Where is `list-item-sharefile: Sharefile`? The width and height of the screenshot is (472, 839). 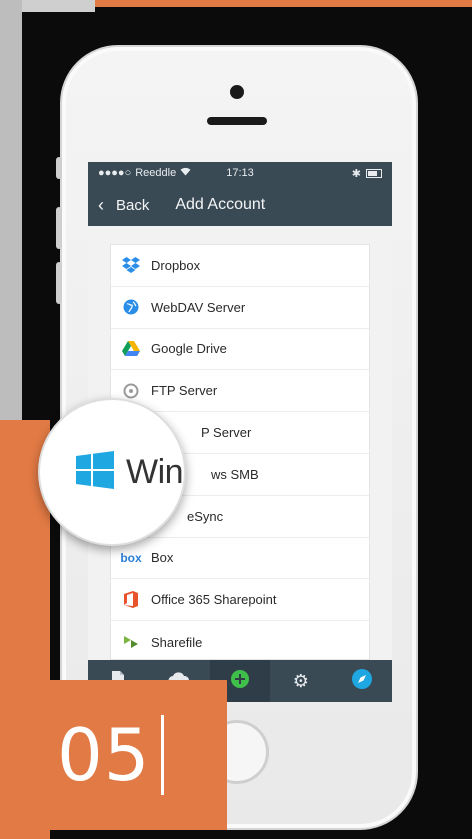 list-item-sharefile: Sharefile is located at coordinates (240, 642).